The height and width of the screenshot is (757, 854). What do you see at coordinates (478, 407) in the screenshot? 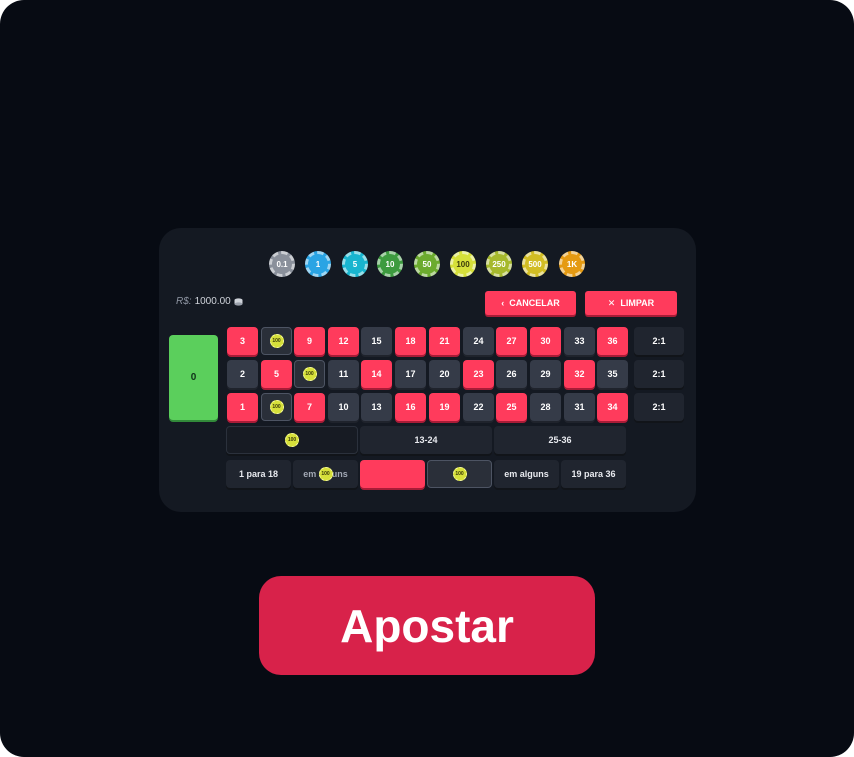
I see `number-cell-22: 22` at bounding box center [478, 407].